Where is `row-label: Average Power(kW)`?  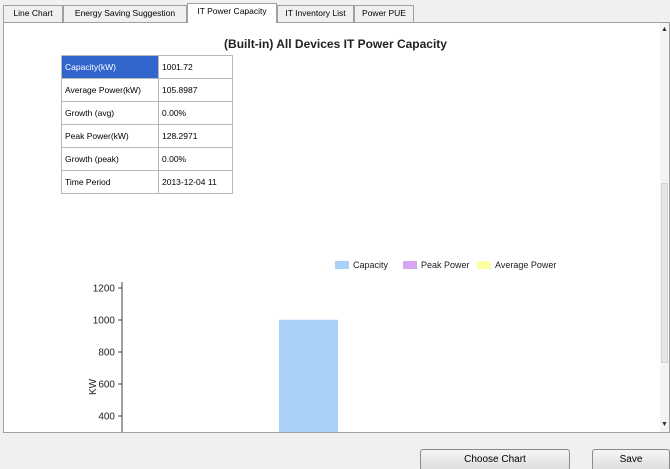
row-label: Average Power(kW) is located at coordinates (110, 90).